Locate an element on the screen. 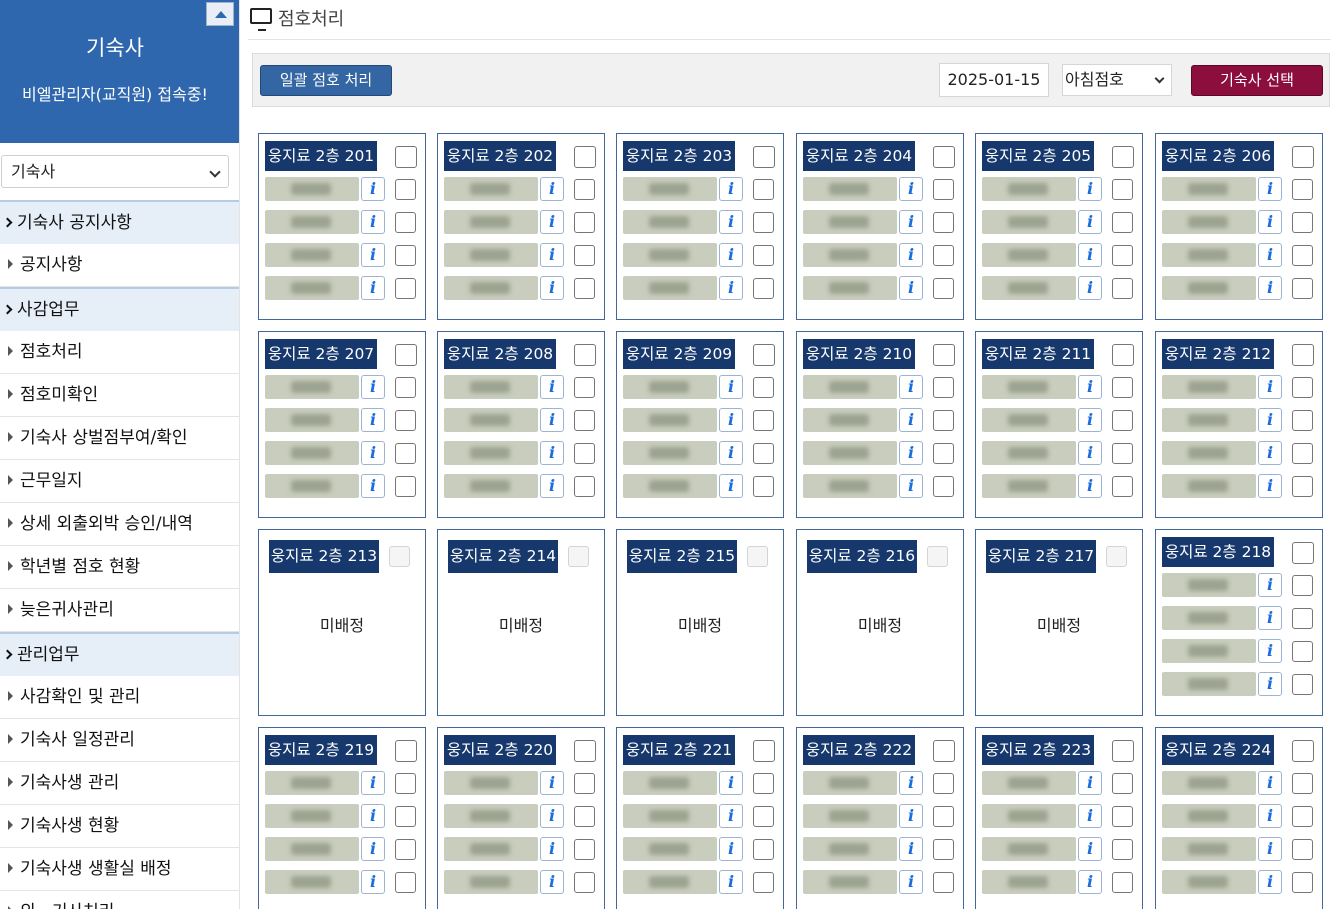 The image size is (1331, 909). collapse-sidebar-button is located at coordinates (220, 14).